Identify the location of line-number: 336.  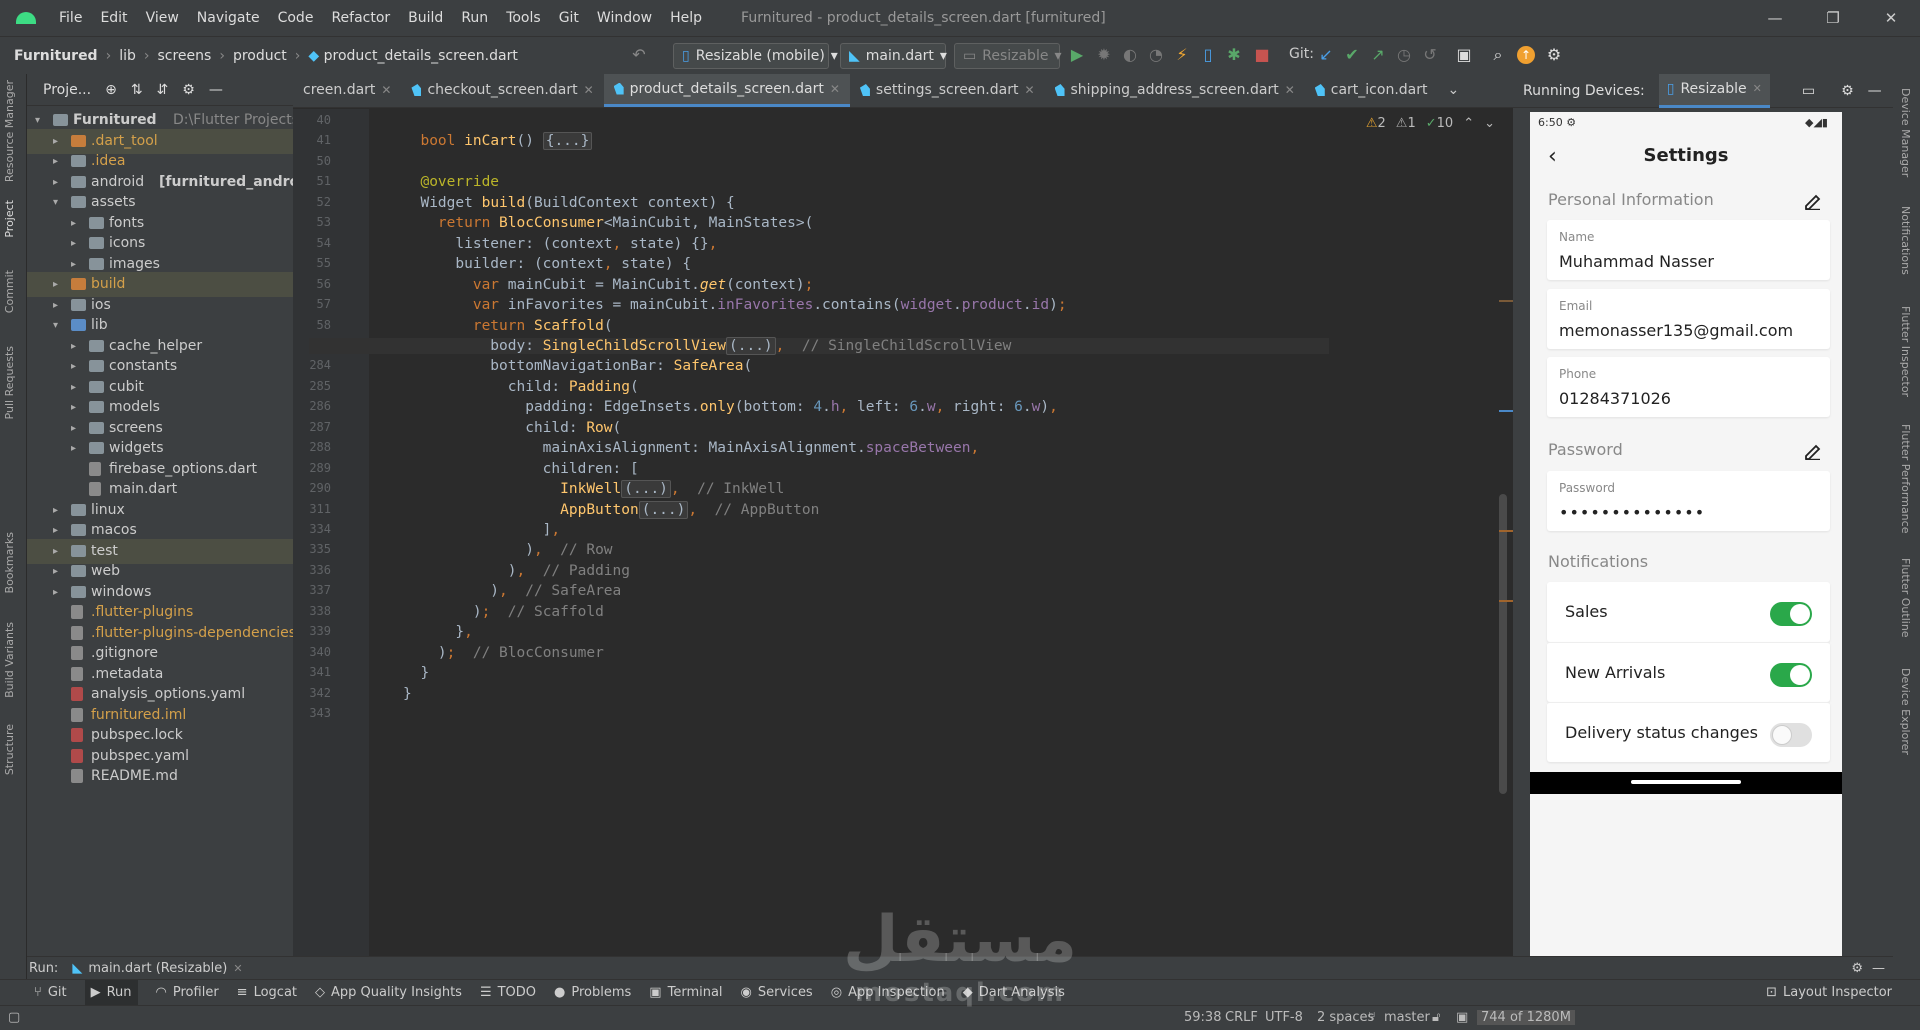
(312, 570).